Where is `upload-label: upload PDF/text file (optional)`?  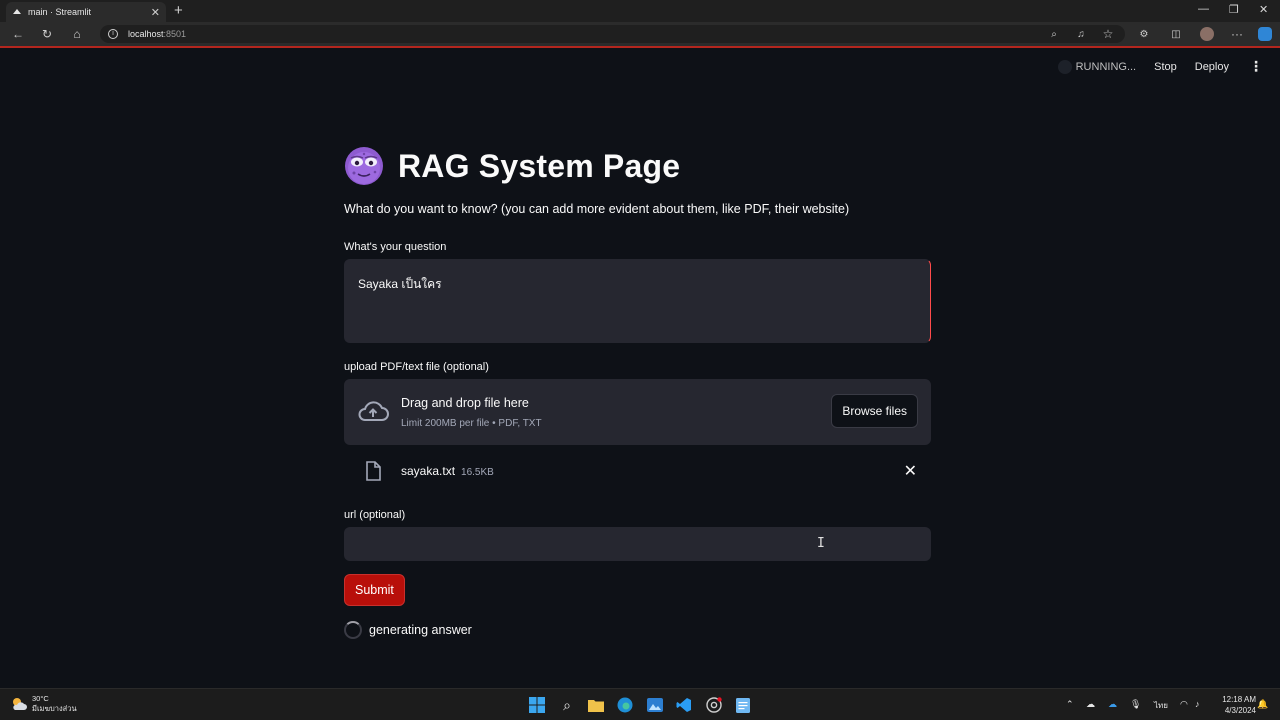 upload-label: upload PDF/text file (optional) is located at coordinates (416, 367).